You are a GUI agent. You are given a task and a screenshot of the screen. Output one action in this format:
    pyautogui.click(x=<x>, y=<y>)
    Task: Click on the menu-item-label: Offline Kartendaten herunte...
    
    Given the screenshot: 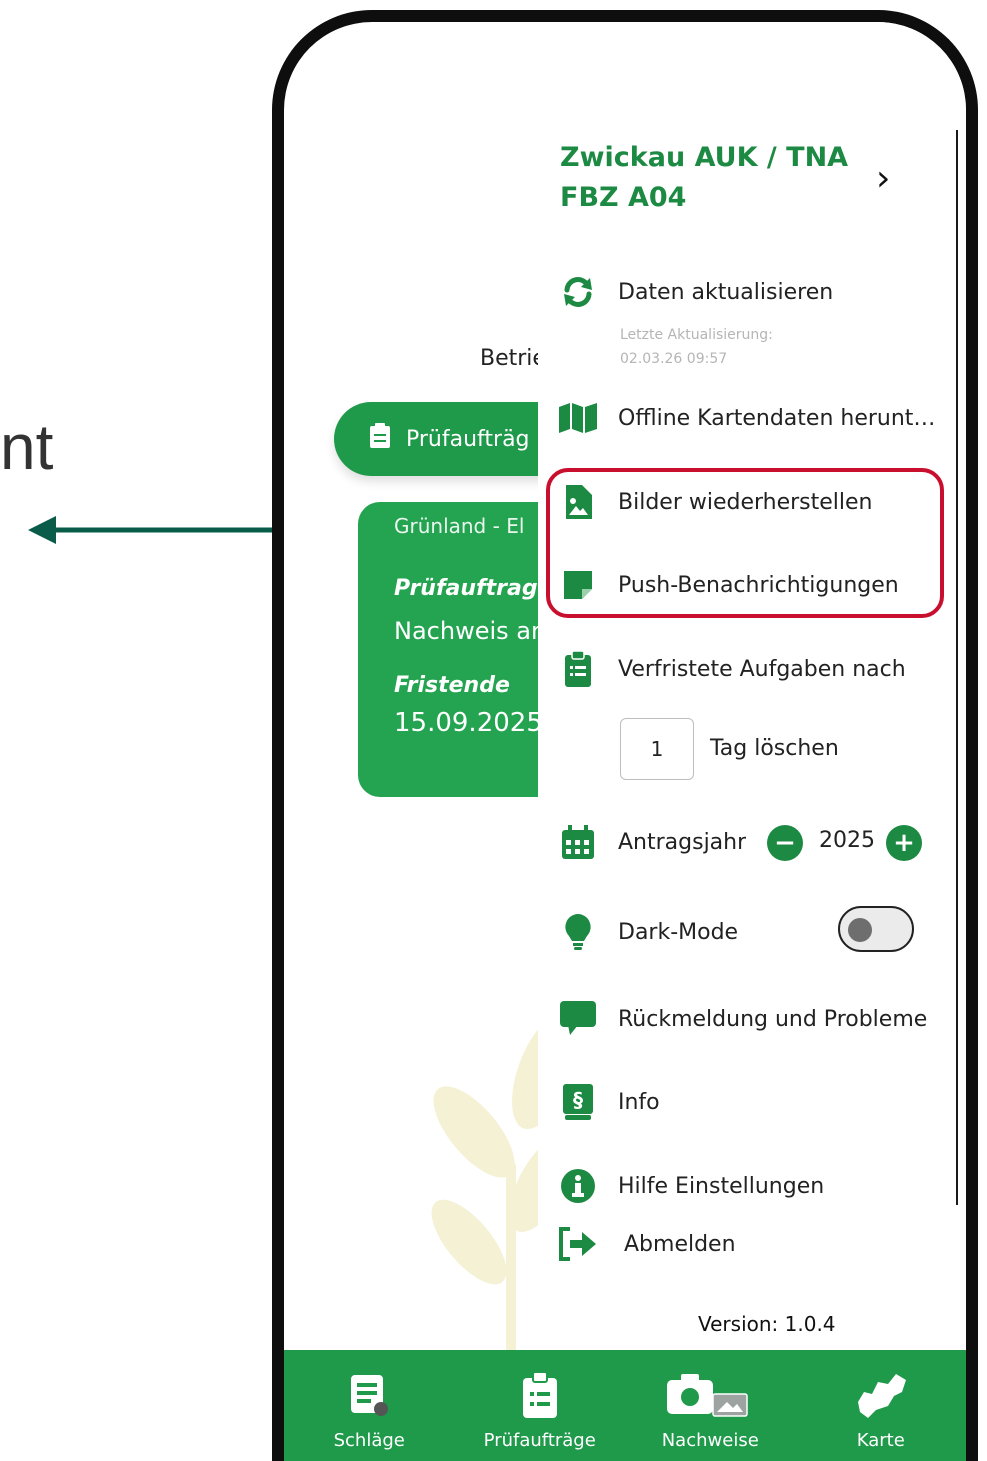 What is the action you would take?
    pyautogui.click(x=778, y=418)
    